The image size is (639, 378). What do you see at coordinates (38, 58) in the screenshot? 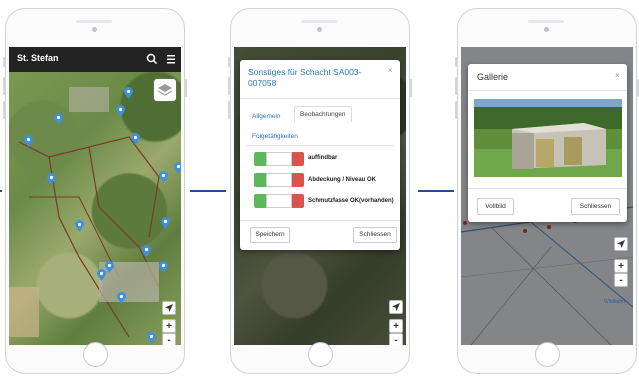
I see `app-title: St. Stefan` at bounding box center [38, 58].